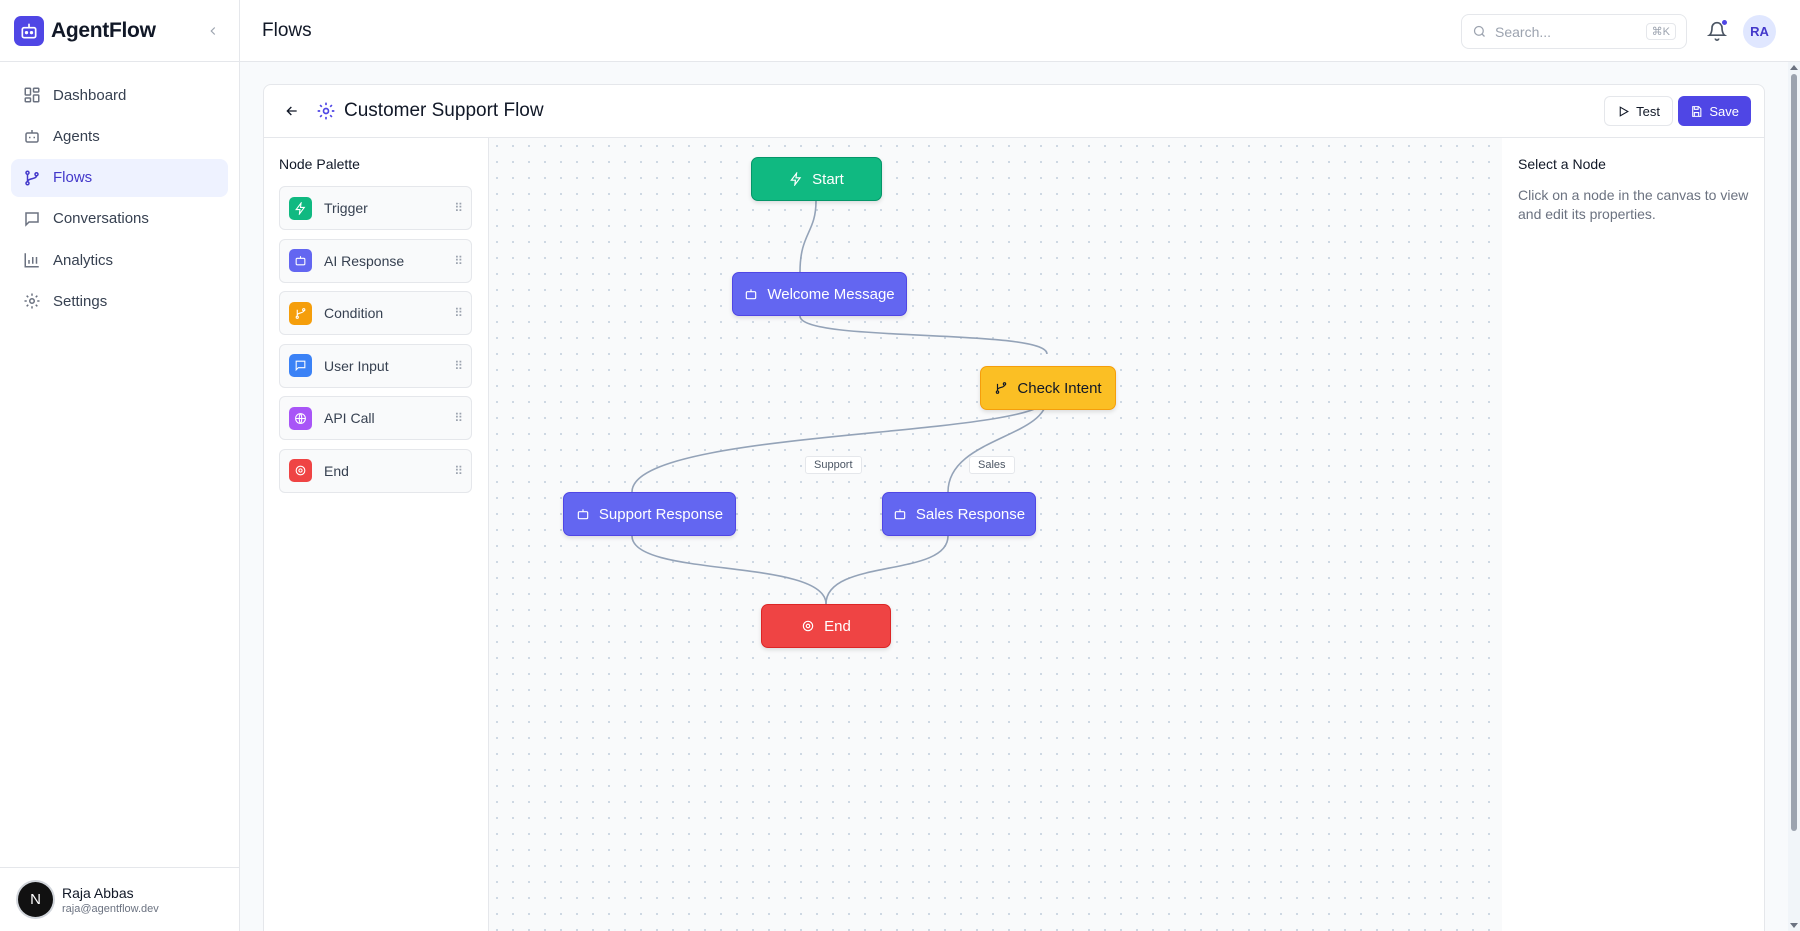 The image size is (1800, 931). I want to click on palette-item-ai-response: AI Response ⠿, so click(375, 260).